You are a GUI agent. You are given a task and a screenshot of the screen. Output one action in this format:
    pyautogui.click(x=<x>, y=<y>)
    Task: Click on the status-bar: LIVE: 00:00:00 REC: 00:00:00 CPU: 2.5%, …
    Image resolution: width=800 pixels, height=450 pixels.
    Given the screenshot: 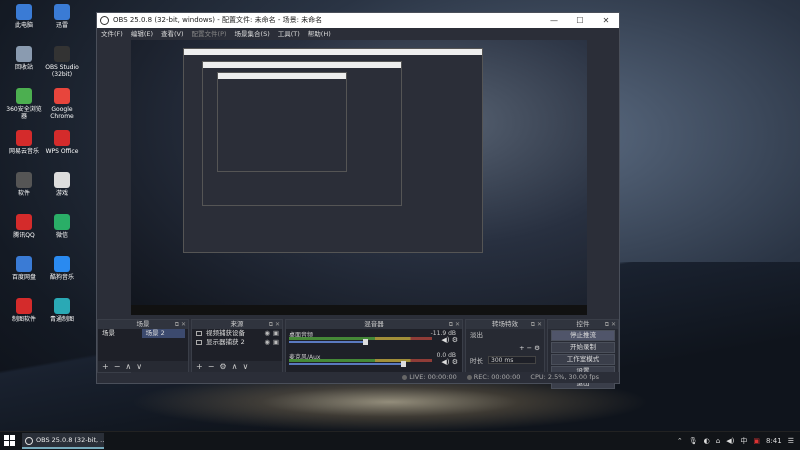 What is the action you would take?
    pyautogui.click(x=375, y=377)
    